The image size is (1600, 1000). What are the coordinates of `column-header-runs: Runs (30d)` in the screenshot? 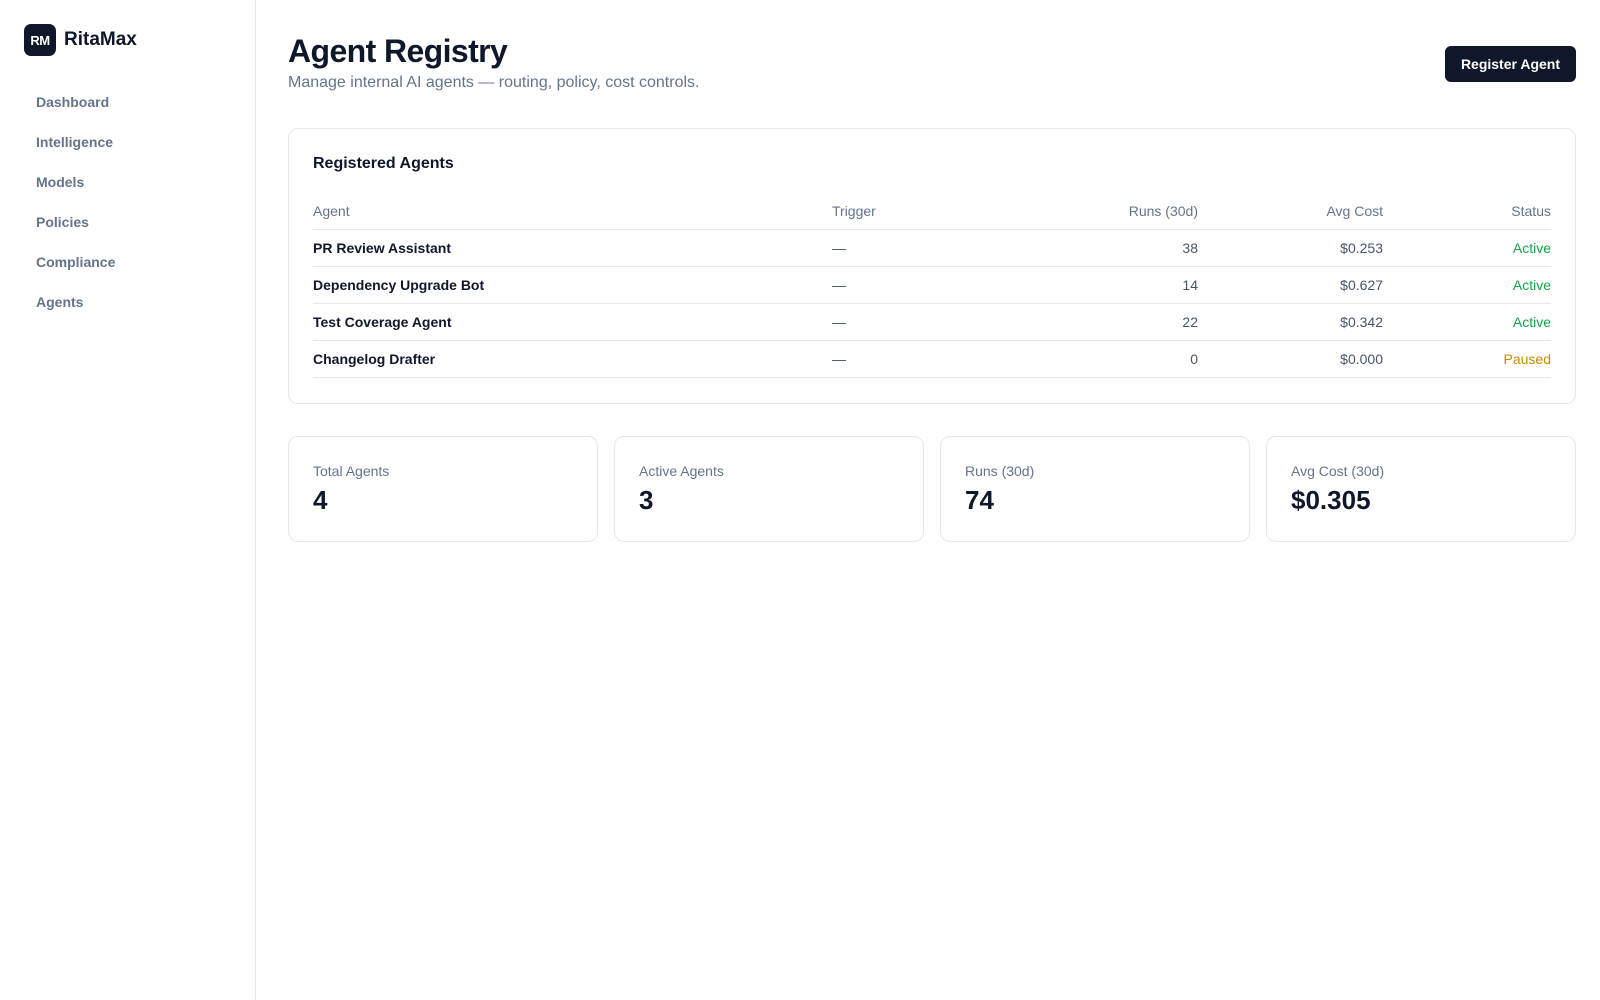 It's located at (1119, 211).